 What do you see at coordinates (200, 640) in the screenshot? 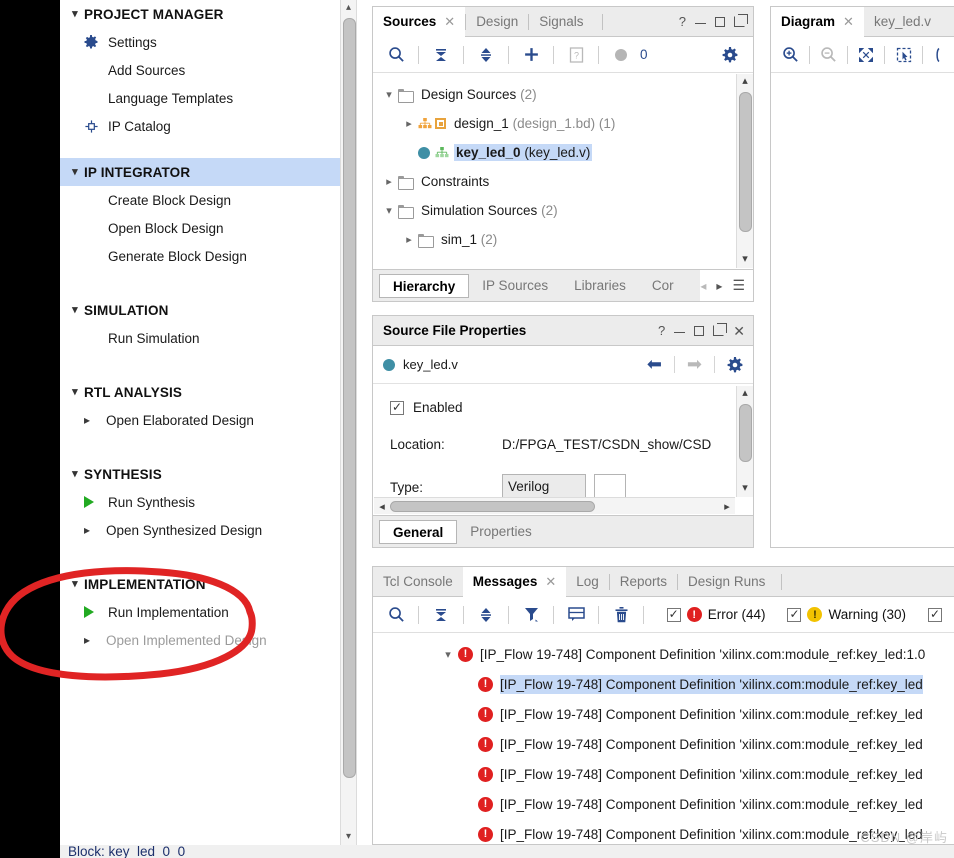
I see `sidebar-item-open-implemented-design: ▸ Open Implemented Design` at bounding box center [200, 640].